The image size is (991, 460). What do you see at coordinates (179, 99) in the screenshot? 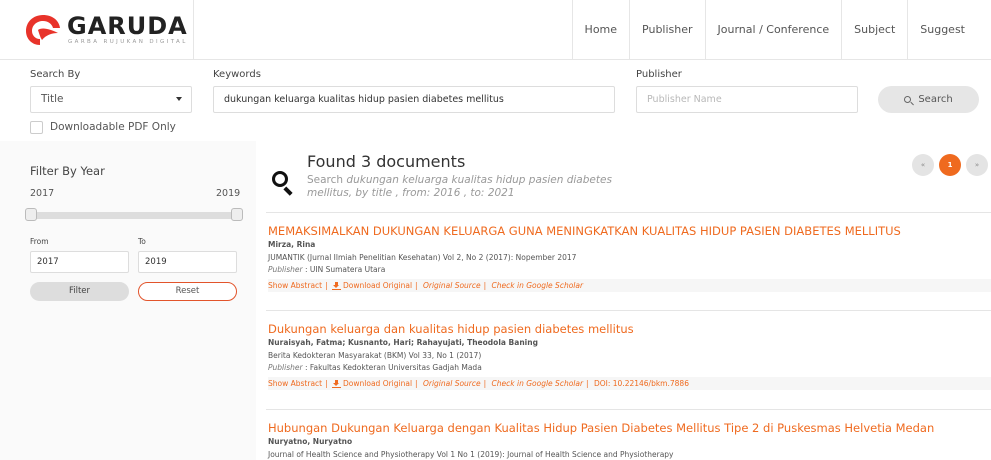
I see `chevron-down-icon` at bounding box center [179, 99].